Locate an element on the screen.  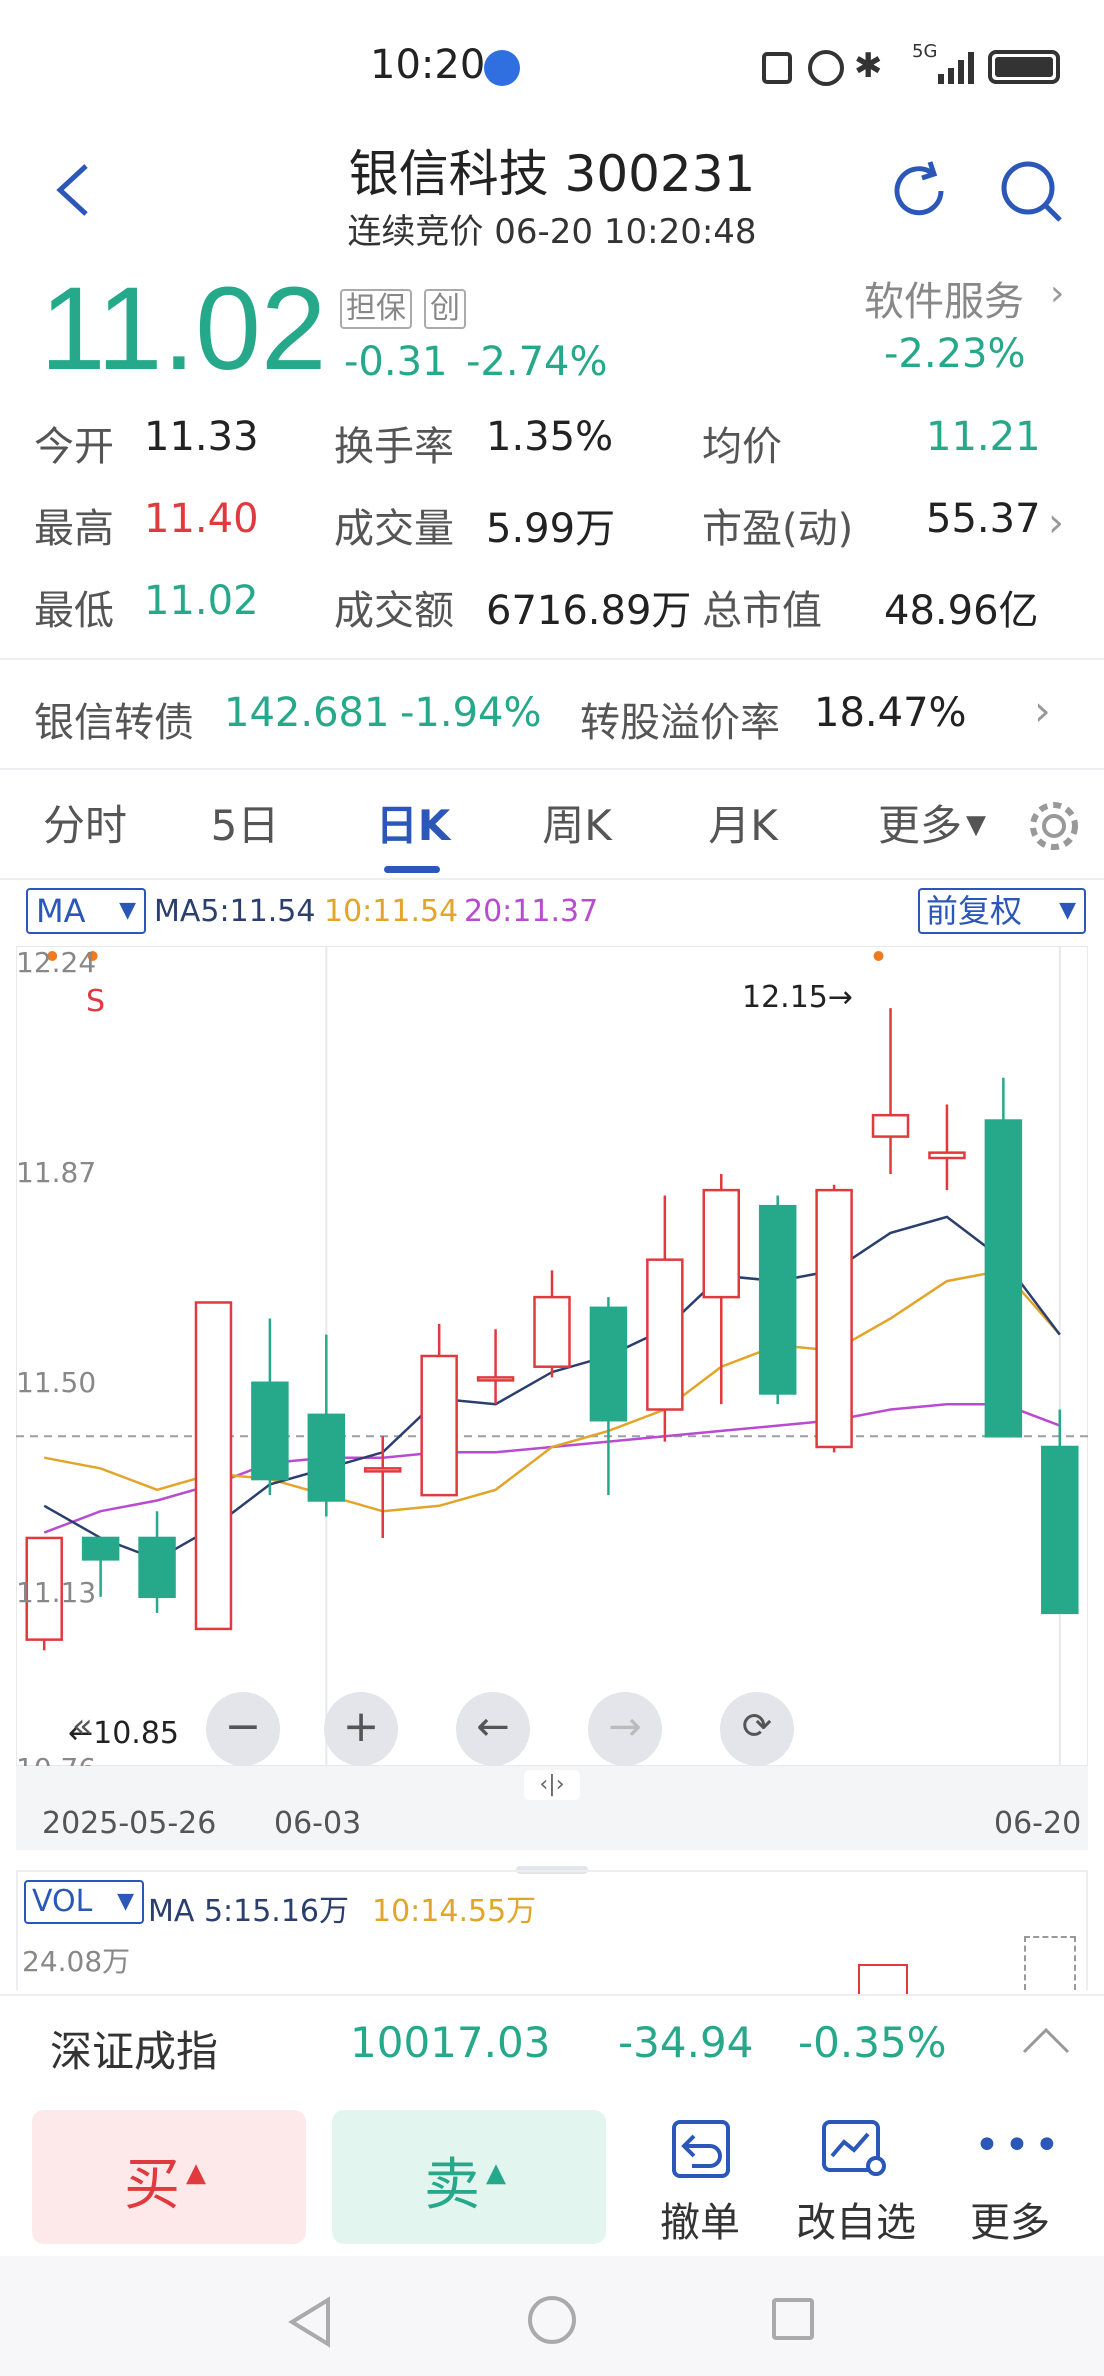
index-value: 10017.03 is located at coordinates (450, 2042).